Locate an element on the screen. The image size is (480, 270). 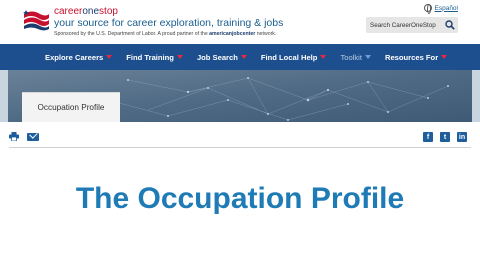
brand-wordmark: careeronestop is located at coordinates (86, 11).